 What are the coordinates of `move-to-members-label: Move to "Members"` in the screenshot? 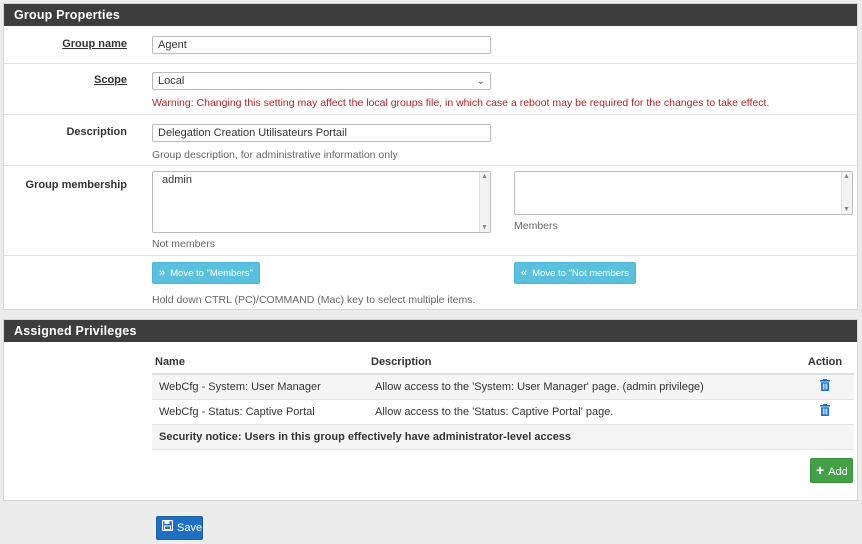 It's located at (211, 273).